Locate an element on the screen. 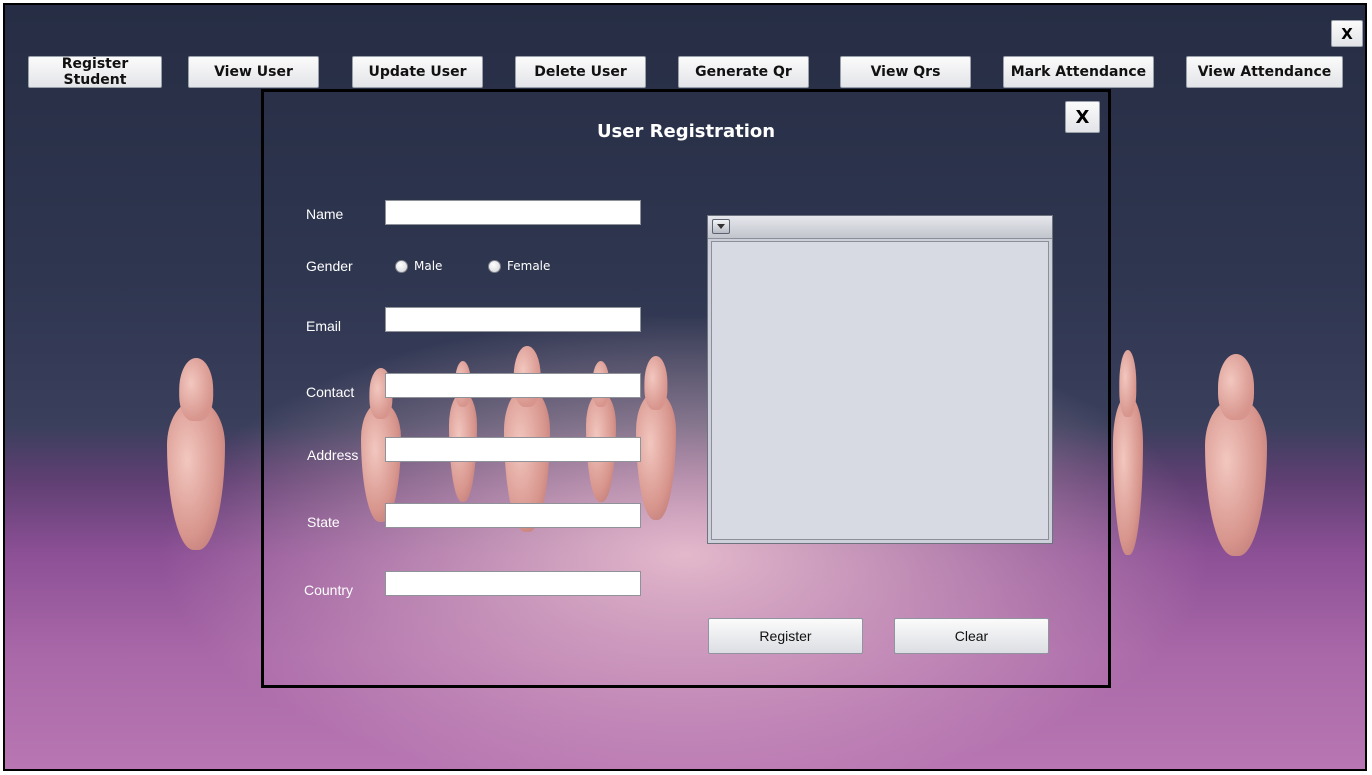 This screenshot has width=1372, height=775. country-field is located at coordinates (513, 583).